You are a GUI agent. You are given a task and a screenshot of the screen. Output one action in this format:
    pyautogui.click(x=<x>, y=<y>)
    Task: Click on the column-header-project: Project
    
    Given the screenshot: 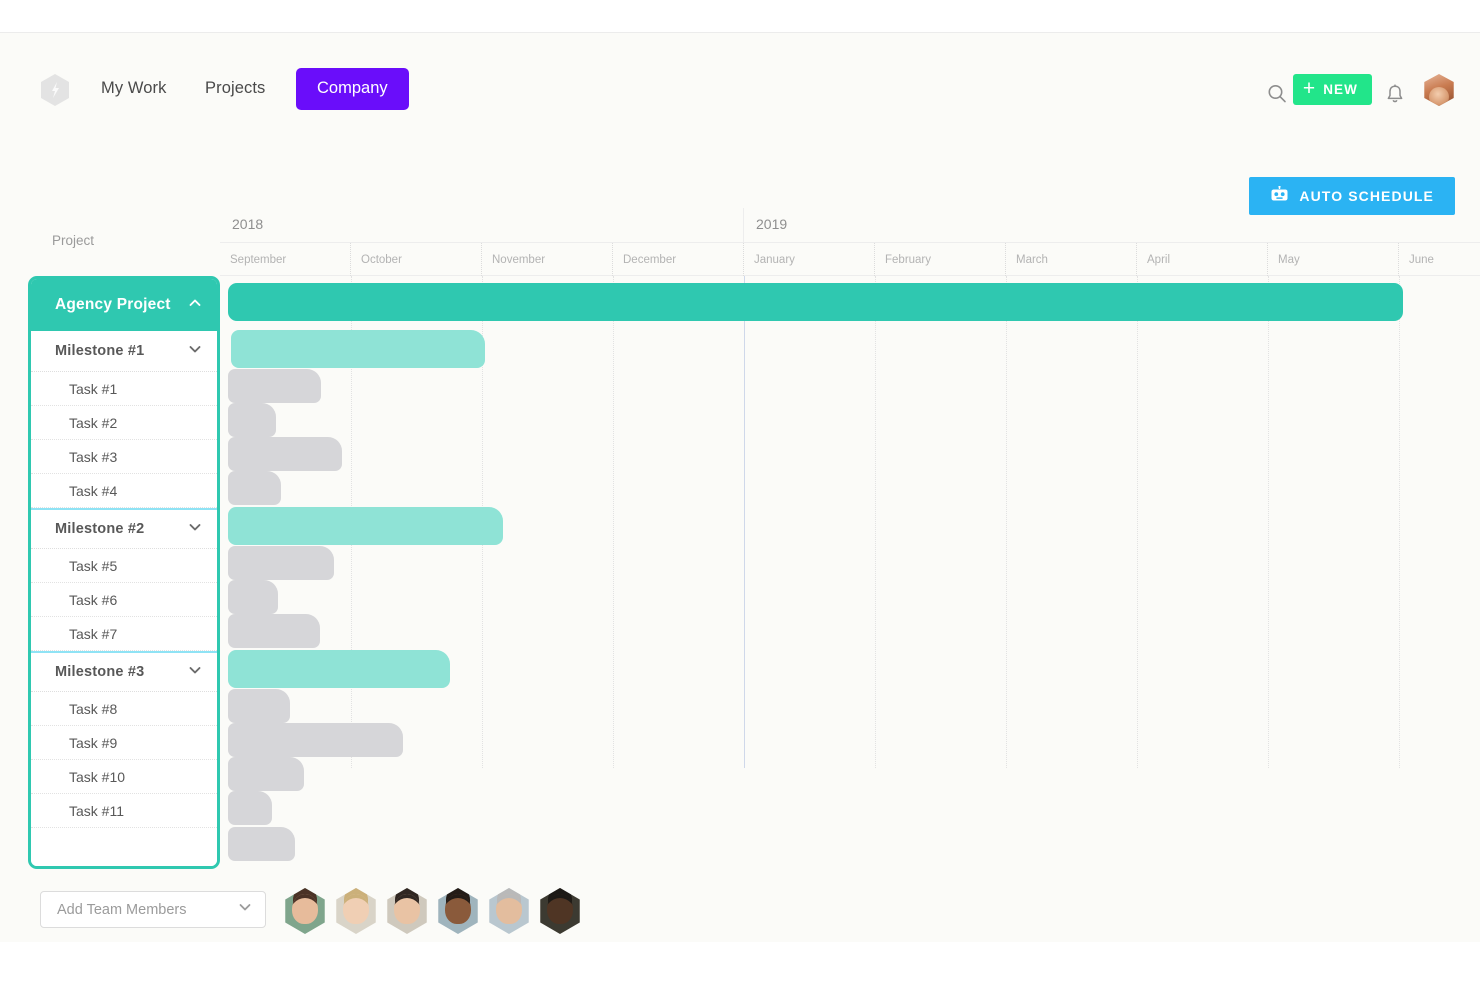 What is the action you would take?
    pyautogui.click(x=73, y=240)
    